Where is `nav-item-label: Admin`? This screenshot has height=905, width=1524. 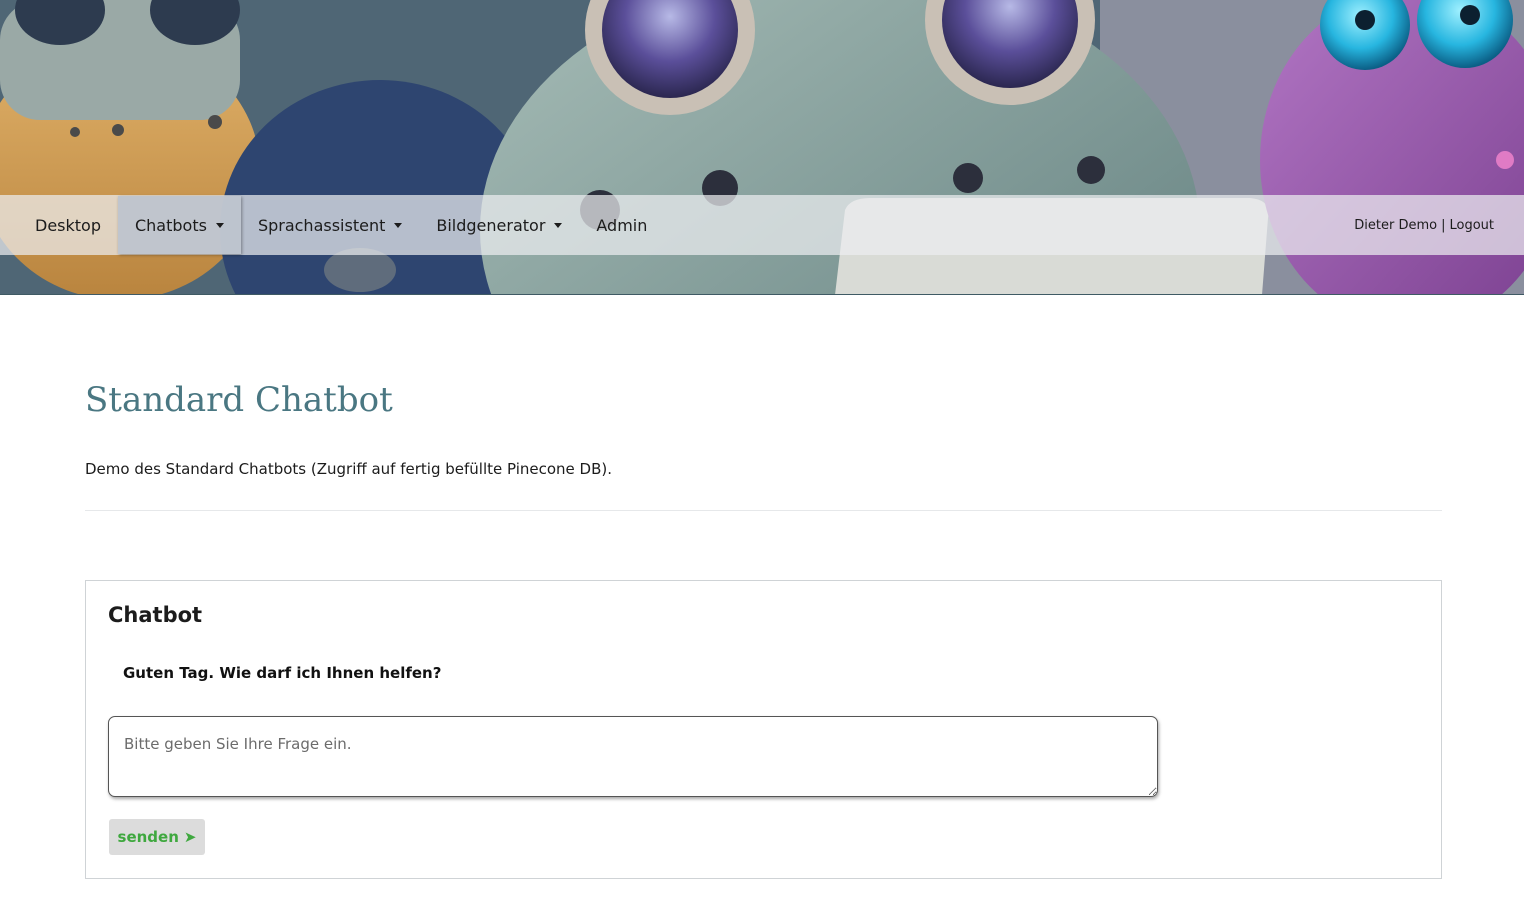
nav-item-label: Admin is located at coordinates (622, 225).